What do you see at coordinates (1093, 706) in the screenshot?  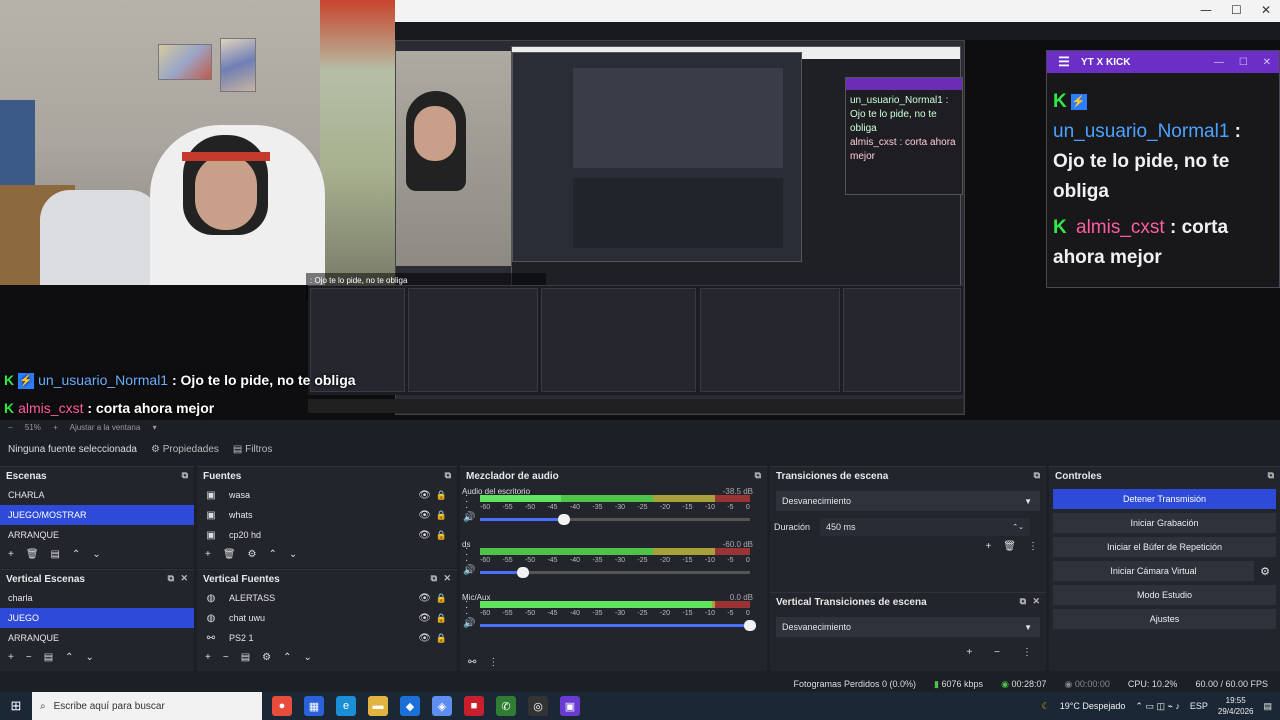 I see `weather-text: 19°C Despejado` at bounding box center [1093, 706].